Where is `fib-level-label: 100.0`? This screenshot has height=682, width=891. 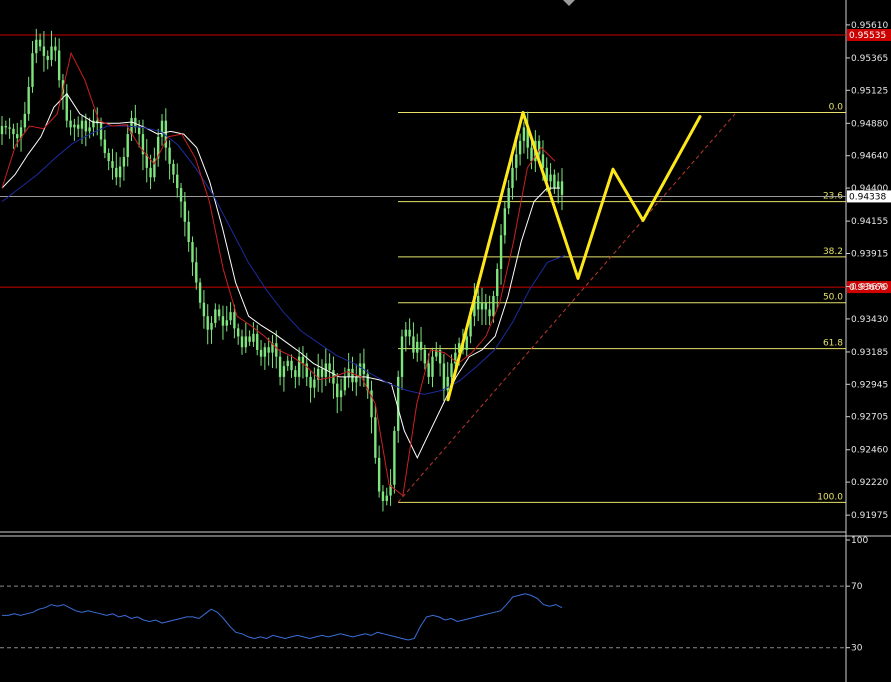
fib-level-label: 100.0 is located at coordinates (830, 497).